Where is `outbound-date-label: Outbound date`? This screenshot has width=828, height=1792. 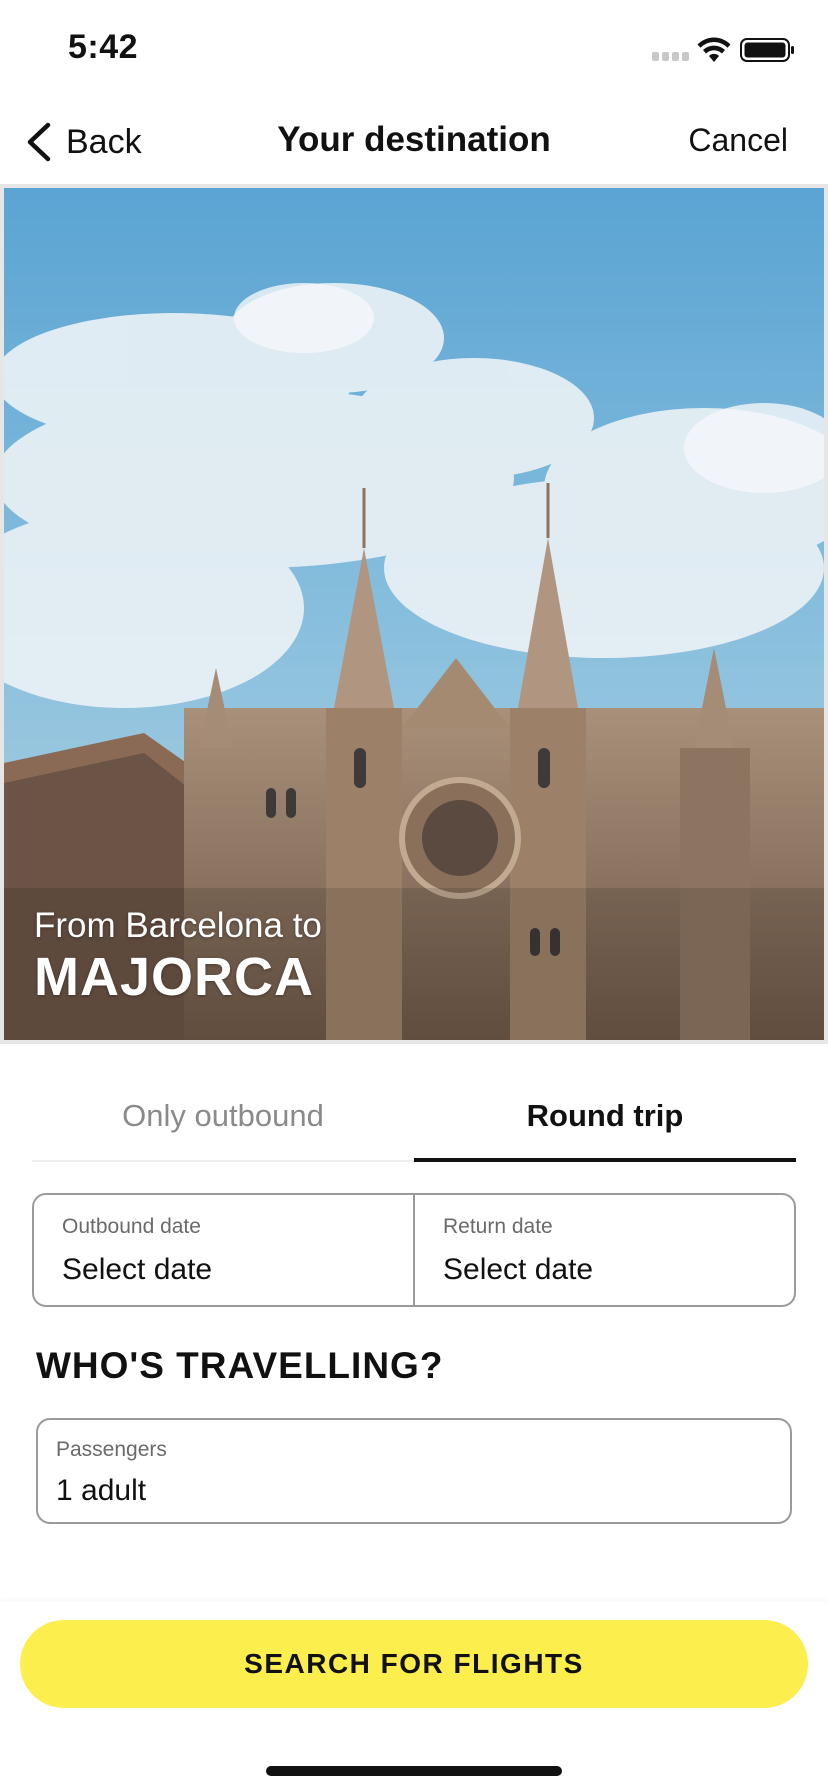
outbound-date-label: Outbound date is located at coordinates (131, 1226).